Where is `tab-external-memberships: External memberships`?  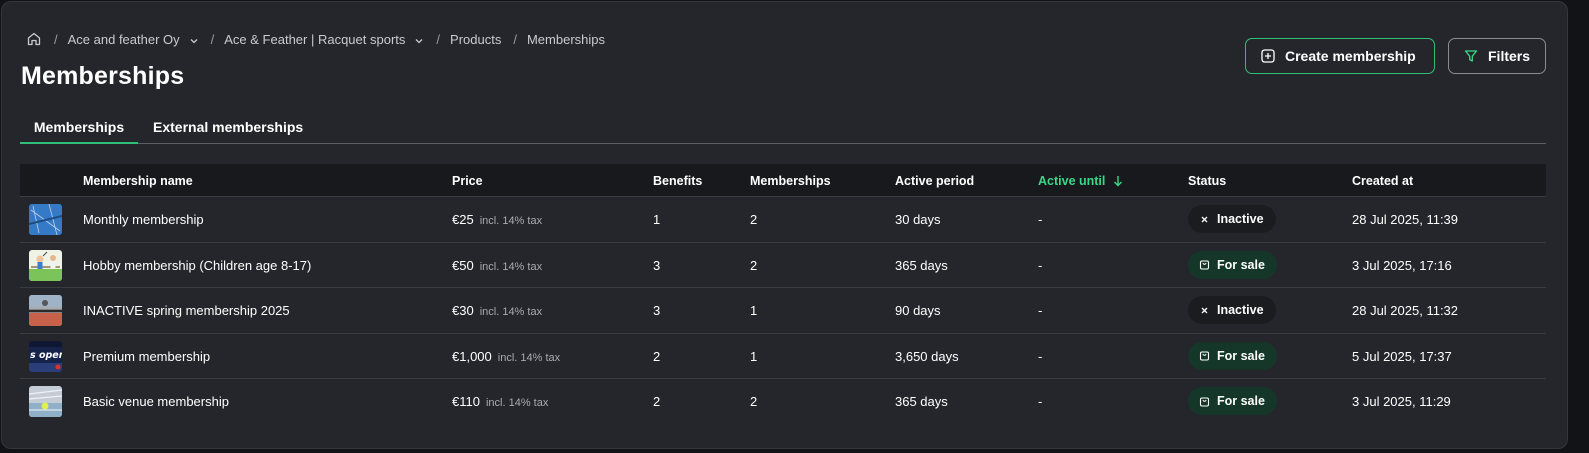 tab-external-memberships: External memberships is located at coordinates (228, 127).